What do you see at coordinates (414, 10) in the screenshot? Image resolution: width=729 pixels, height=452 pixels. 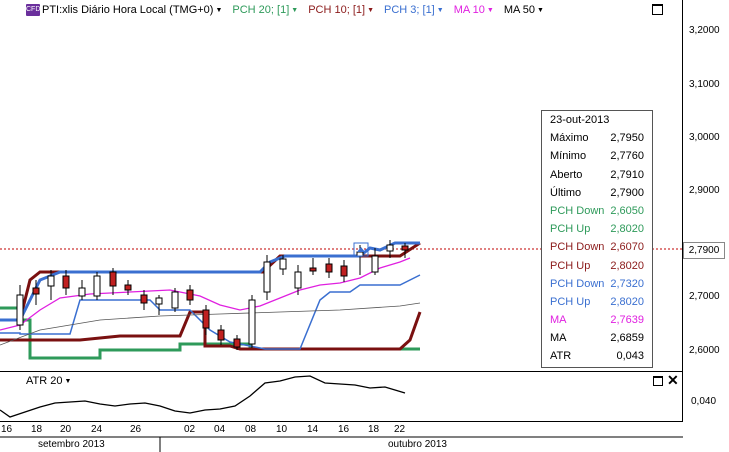 I see `indicator-pch3: PCH 3; [1] ▼` at bounding box center [414, 10].